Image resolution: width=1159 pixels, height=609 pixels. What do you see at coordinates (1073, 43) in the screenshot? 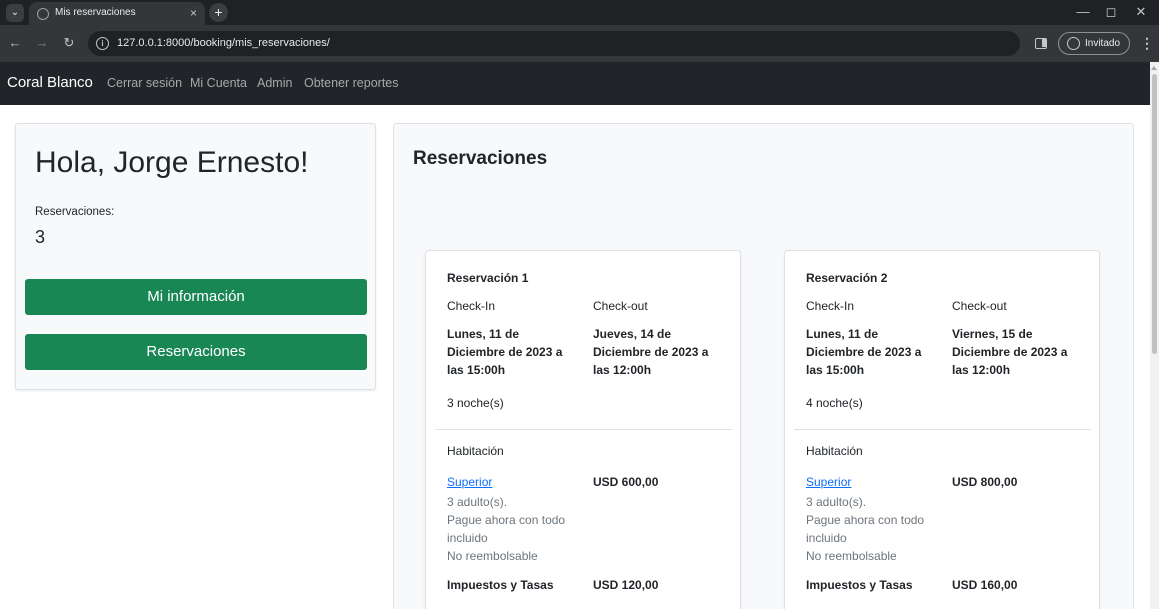
I see `user-icon` at bounding box center [1073, 43].